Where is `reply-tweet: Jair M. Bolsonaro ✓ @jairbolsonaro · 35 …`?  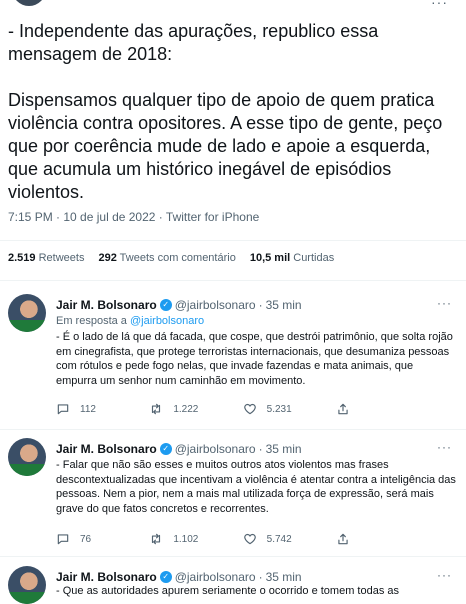 reply-tweet: Jair M. Bolsonaro ✓ @jairbolsonaro · 35 … is located at coordinates (233, 582).